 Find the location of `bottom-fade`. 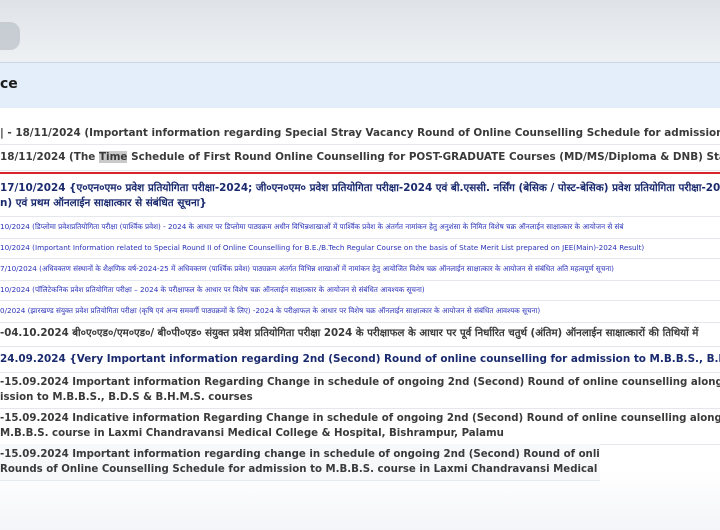

bottom-fade is located at coordinates (360, 500).